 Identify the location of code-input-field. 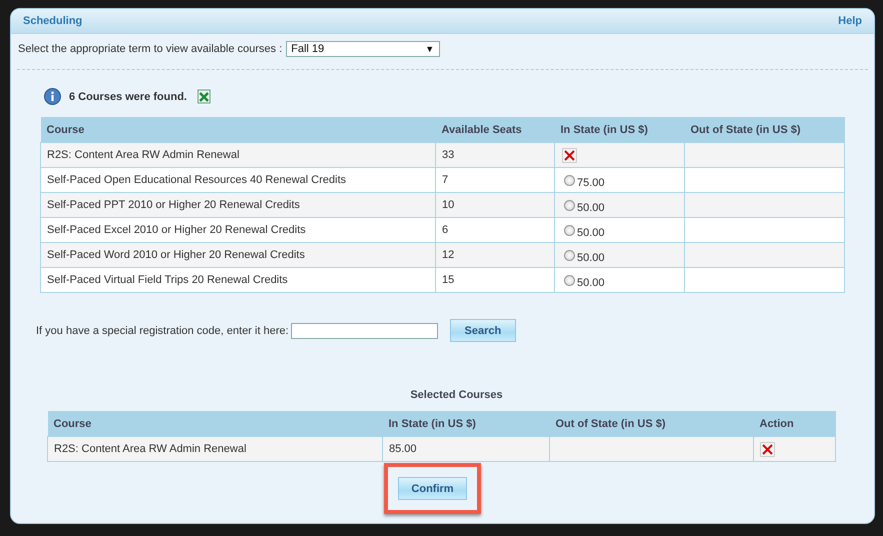
(364, 330).